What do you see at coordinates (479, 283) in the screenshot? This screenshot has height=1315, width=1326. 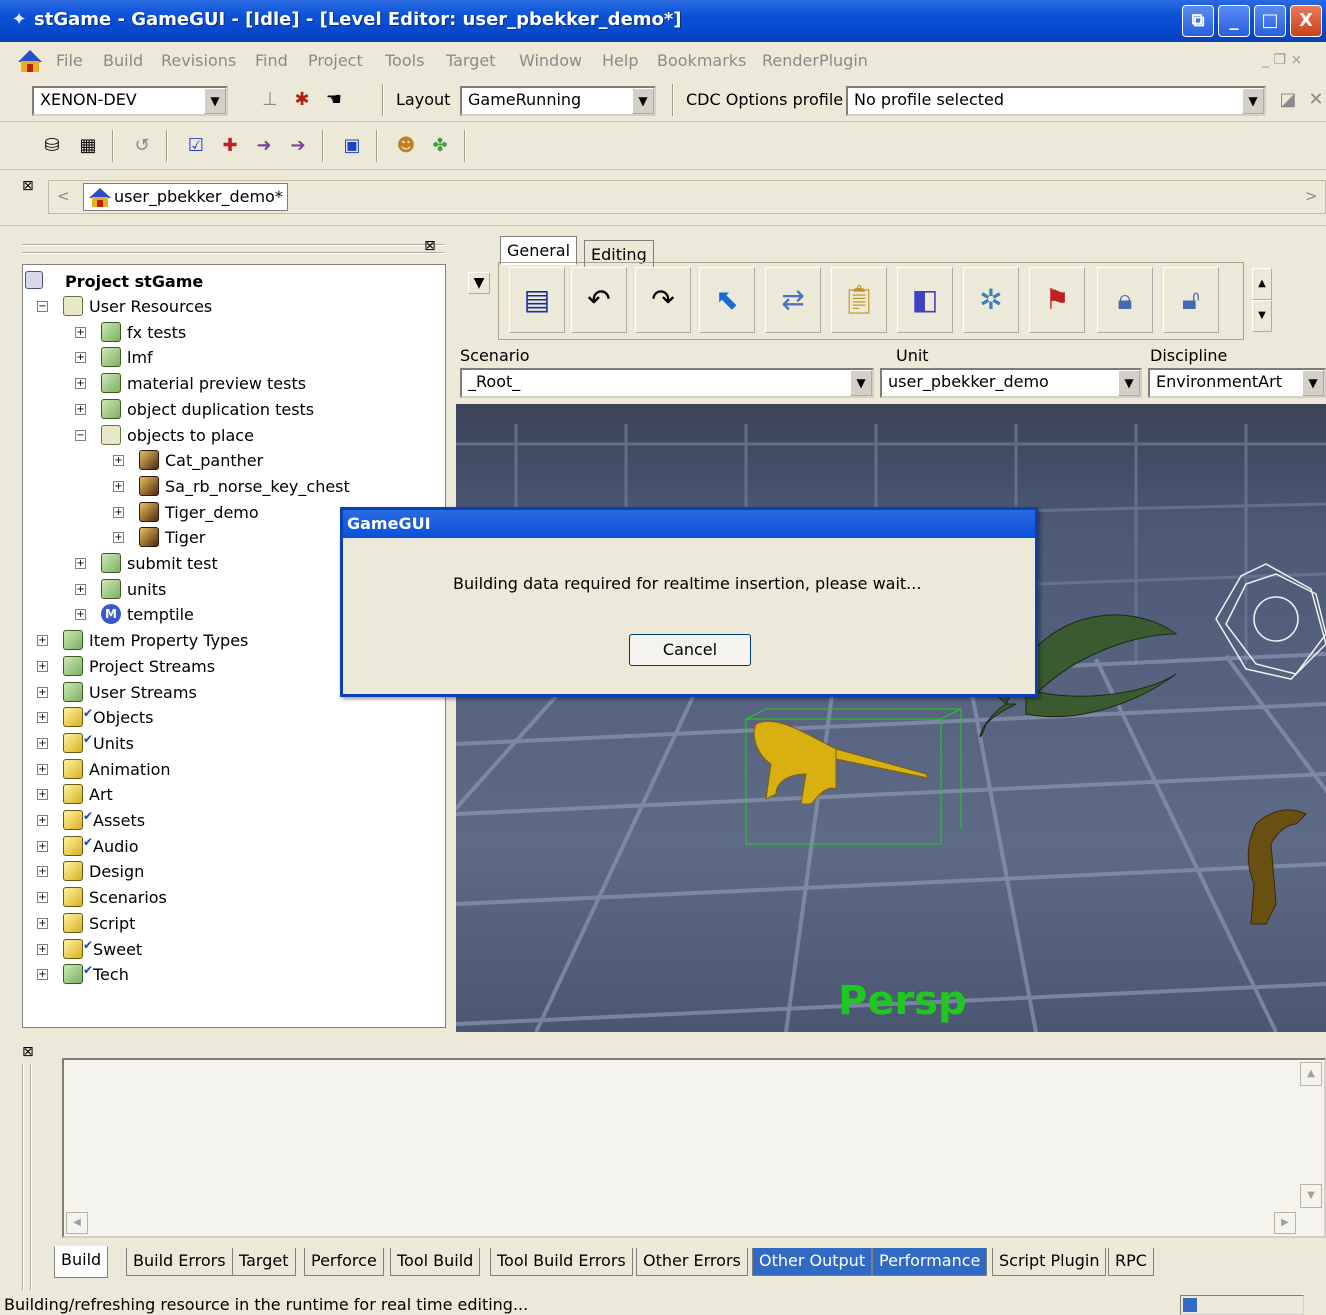 I see `editor-toolbar-dropdown: ▼` at bounding box center [479, 283].